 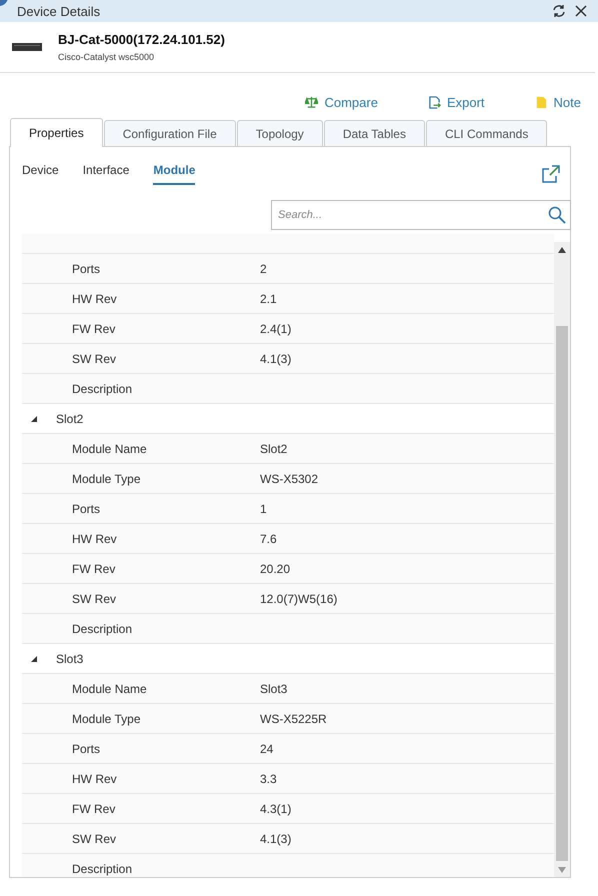 What do you see at coordinates (374, 133) in the screenshot?
I see `tab: Data Tables` at bounding box center [374, 133].